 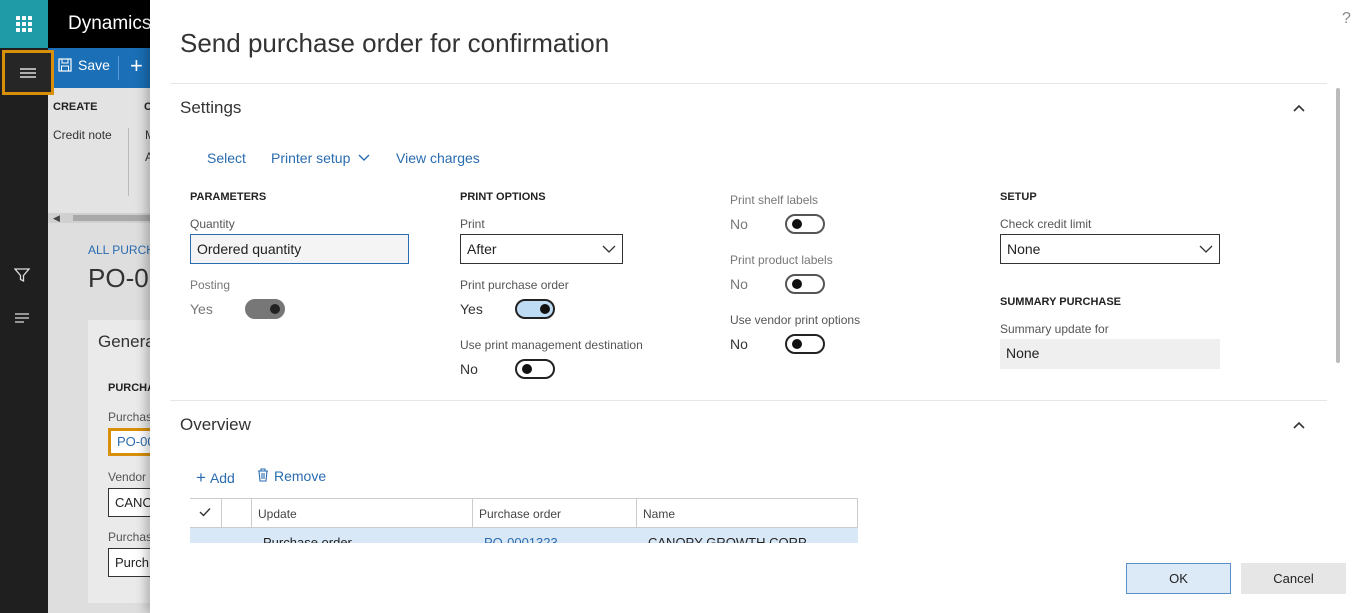 What do you see at coordinates (805, 224) in the screenshot?
I see `shelf-labels-toggle` at bounding box center [805, 224].